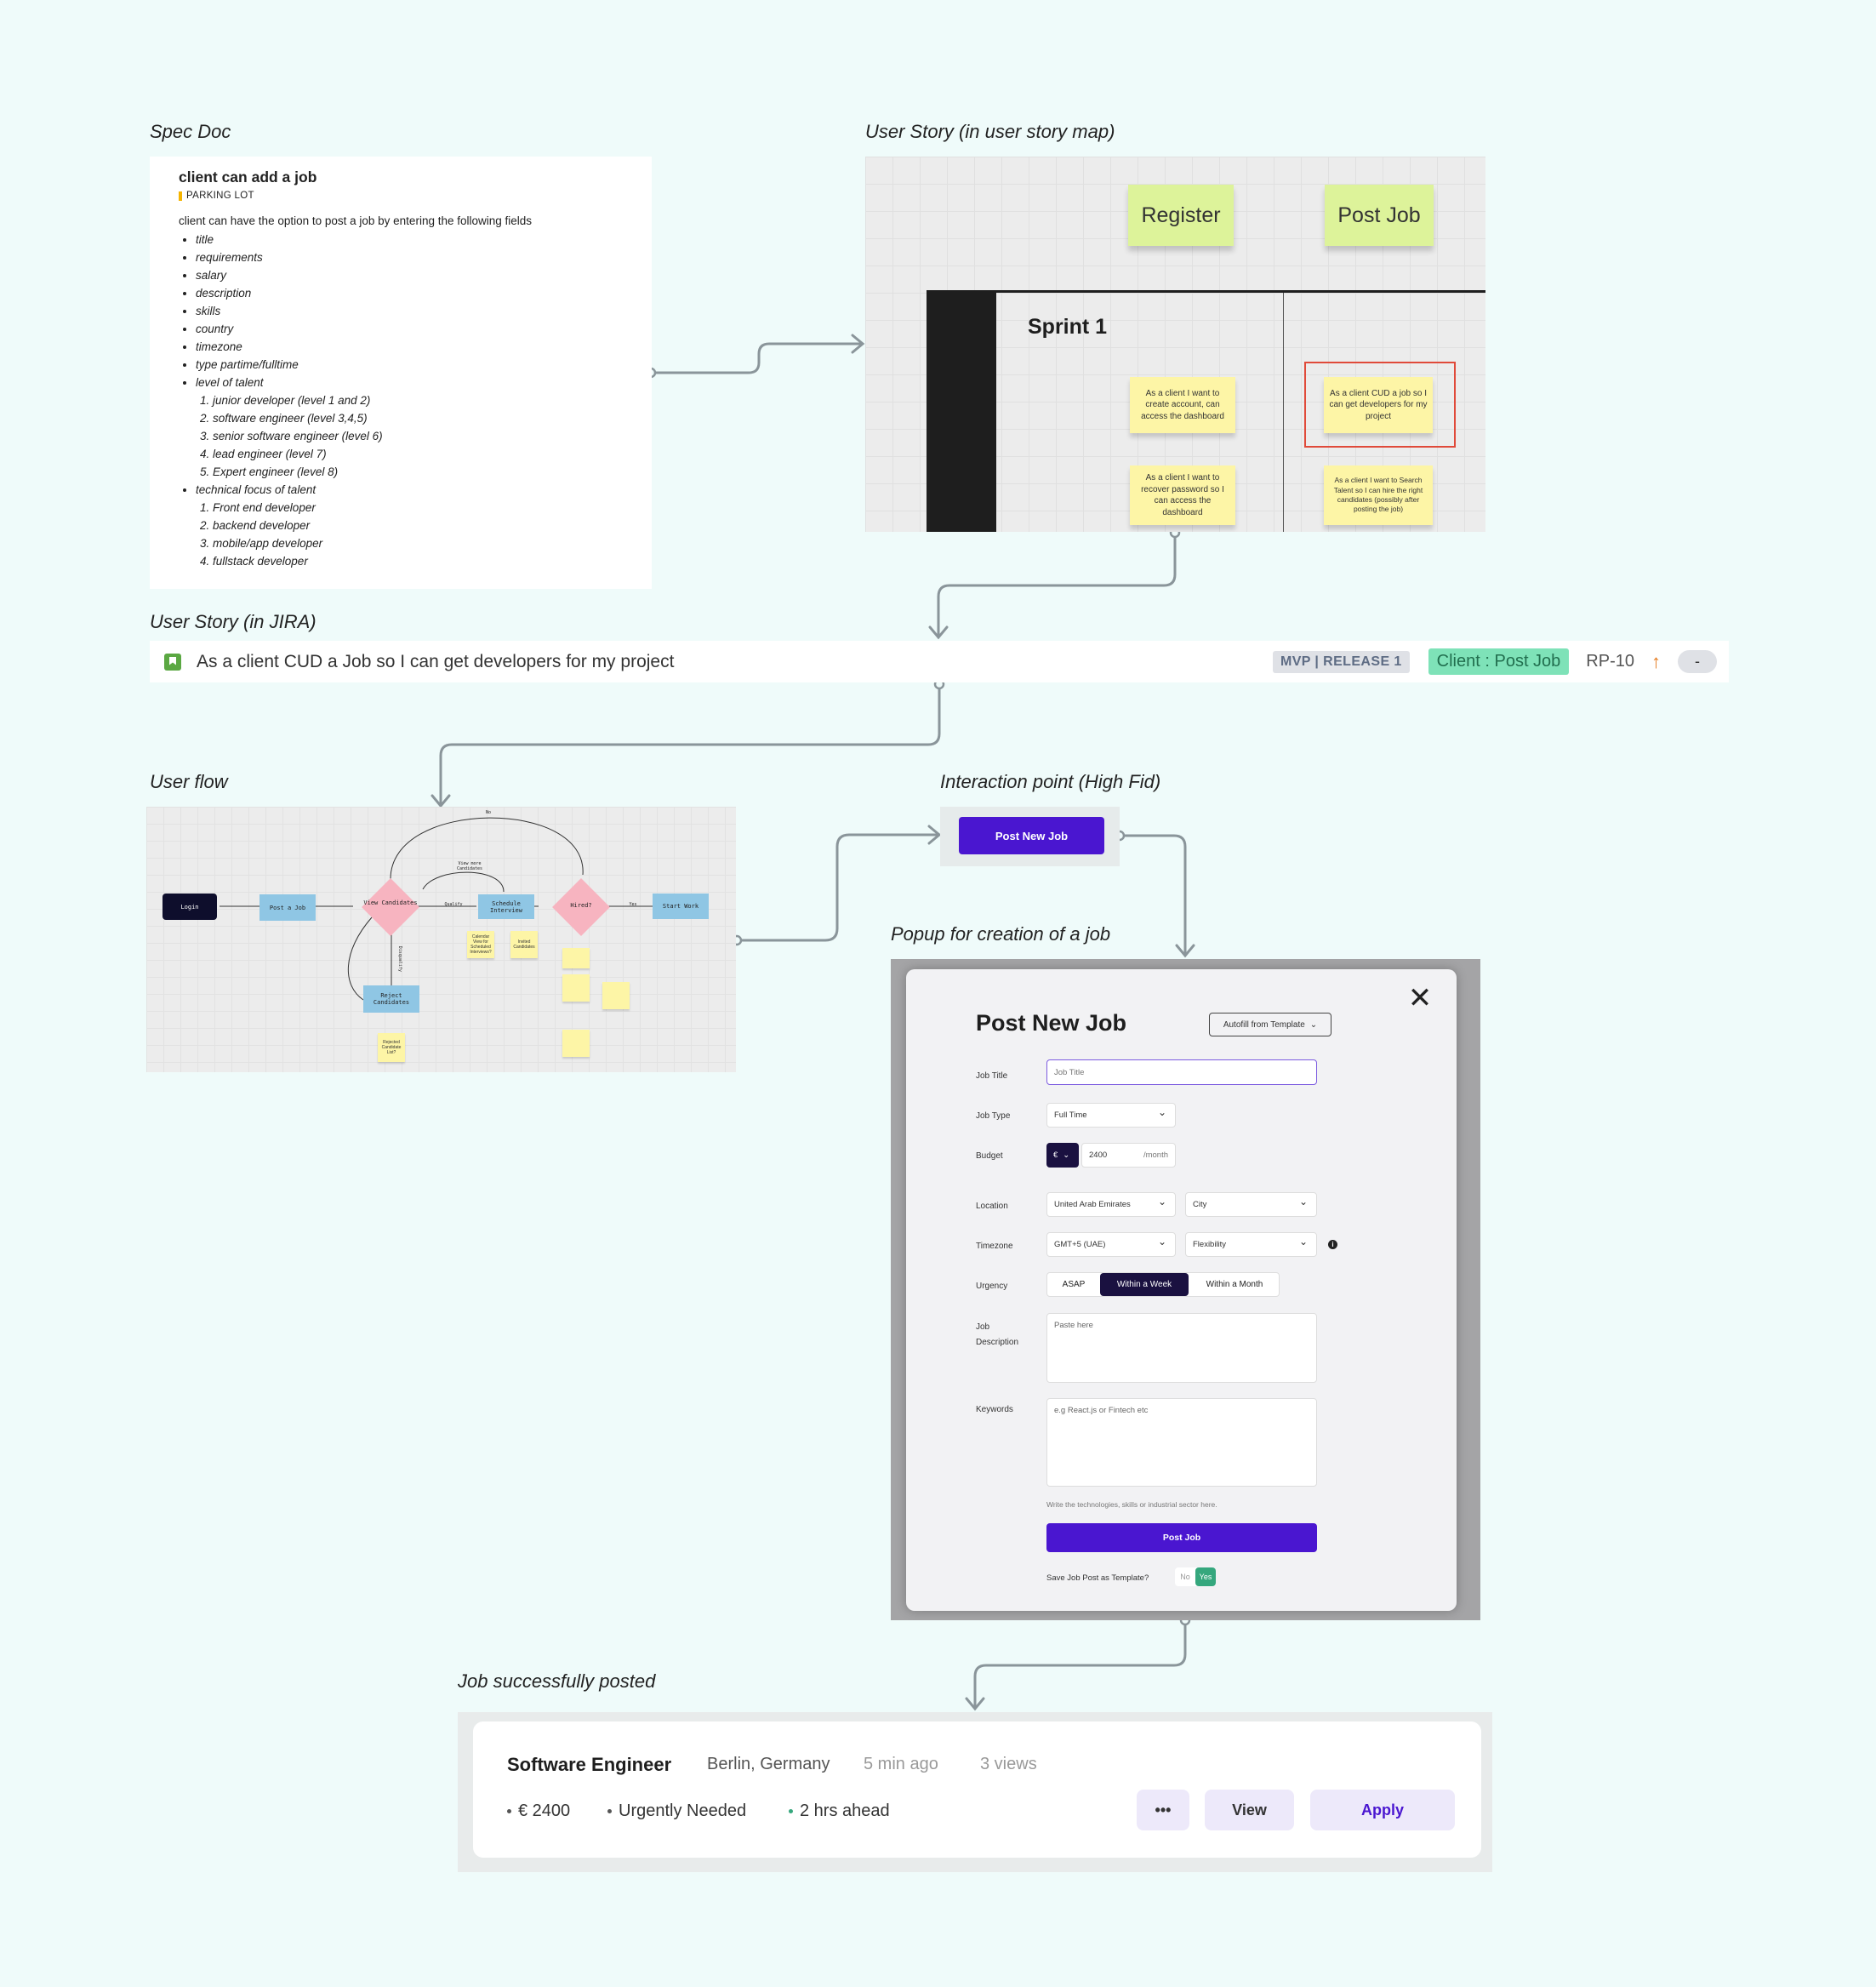 Image resolution: width=1876 pixels, height=1987 pixels. What do you see at coordinates (1181, 1442) in the screenshot?
I see `keywords-textarea: e.g React.js or Fintech etc` at bounding box center [1181, 1442].